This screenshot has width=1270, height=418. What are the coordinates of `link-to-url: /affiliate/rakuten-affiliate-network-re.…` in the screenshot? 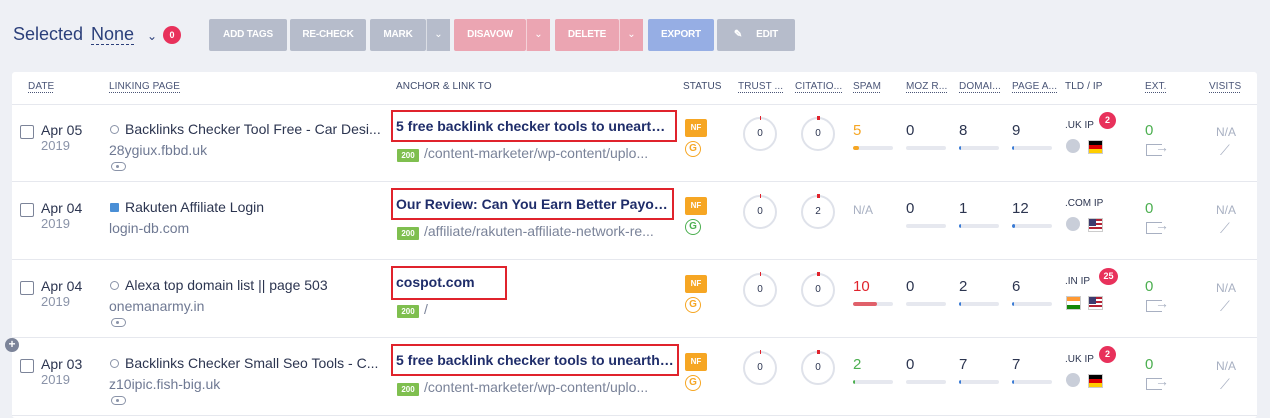 It's located at (548, 231).